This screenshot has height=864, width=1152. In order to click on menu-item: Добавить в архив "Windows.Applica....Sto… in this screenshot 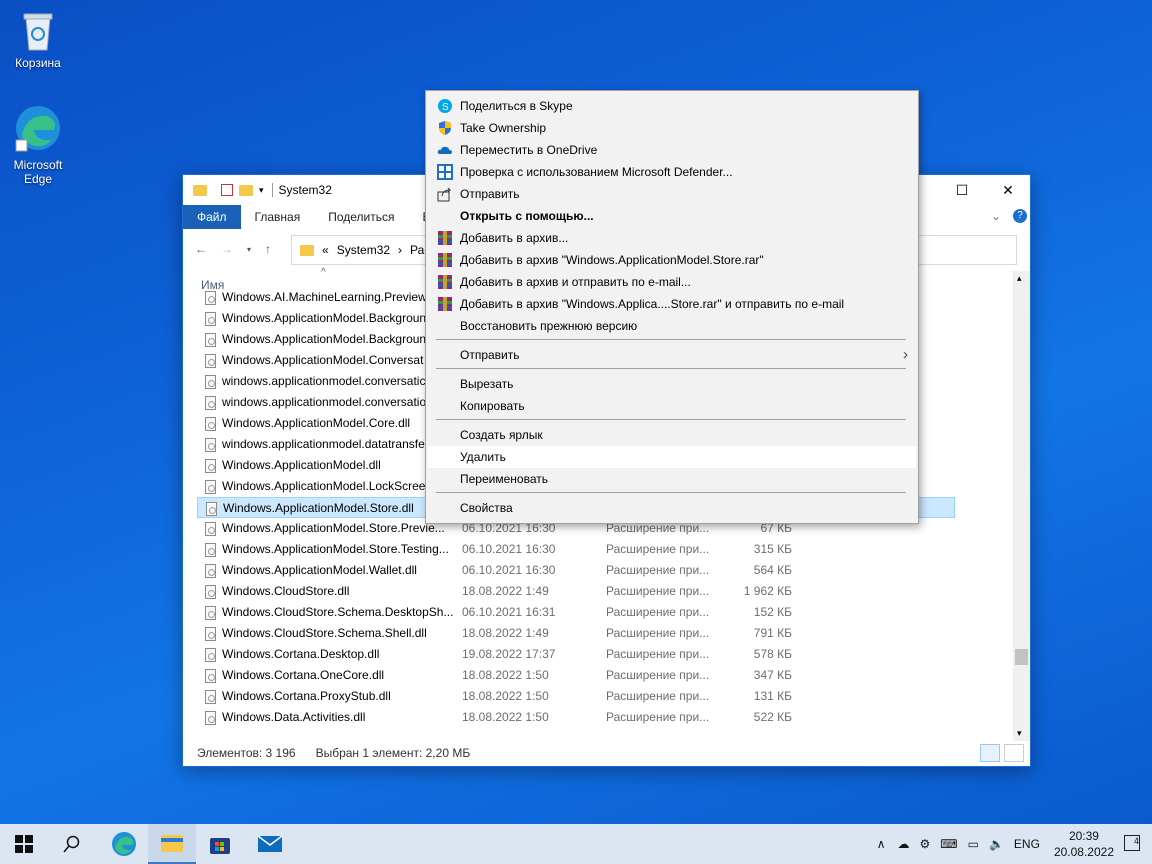, I will do `click(672, 304)`.